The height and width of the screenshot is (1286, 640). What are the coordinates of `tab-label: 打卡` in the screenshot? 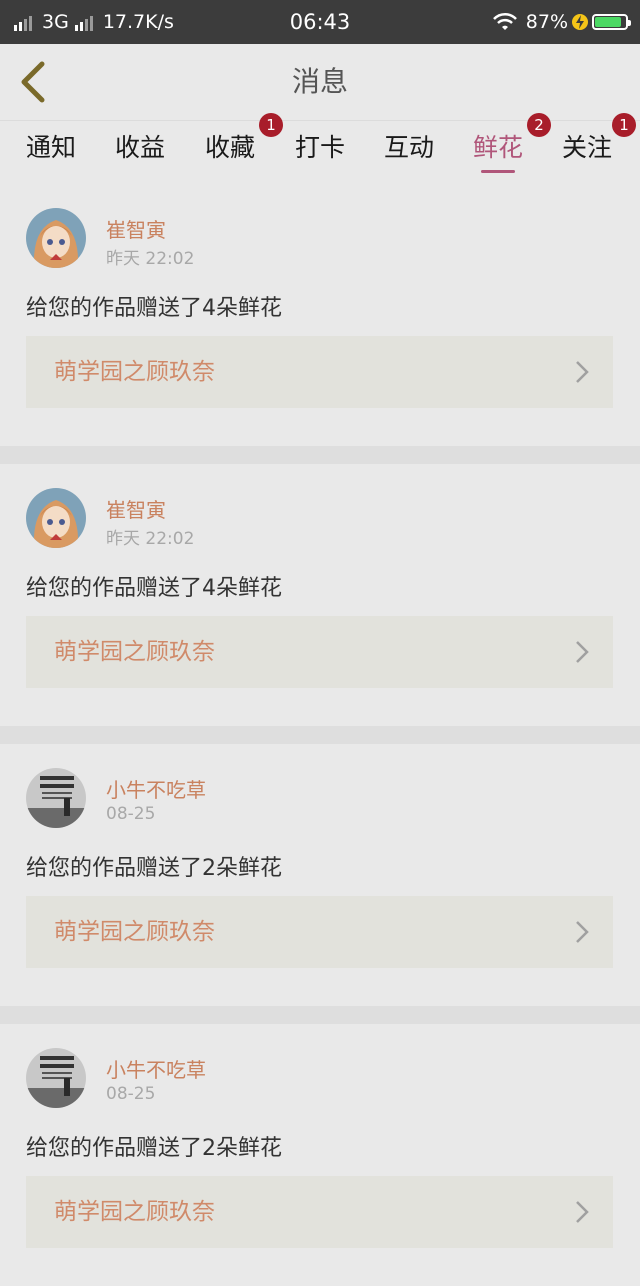 It's located at (320, 147).